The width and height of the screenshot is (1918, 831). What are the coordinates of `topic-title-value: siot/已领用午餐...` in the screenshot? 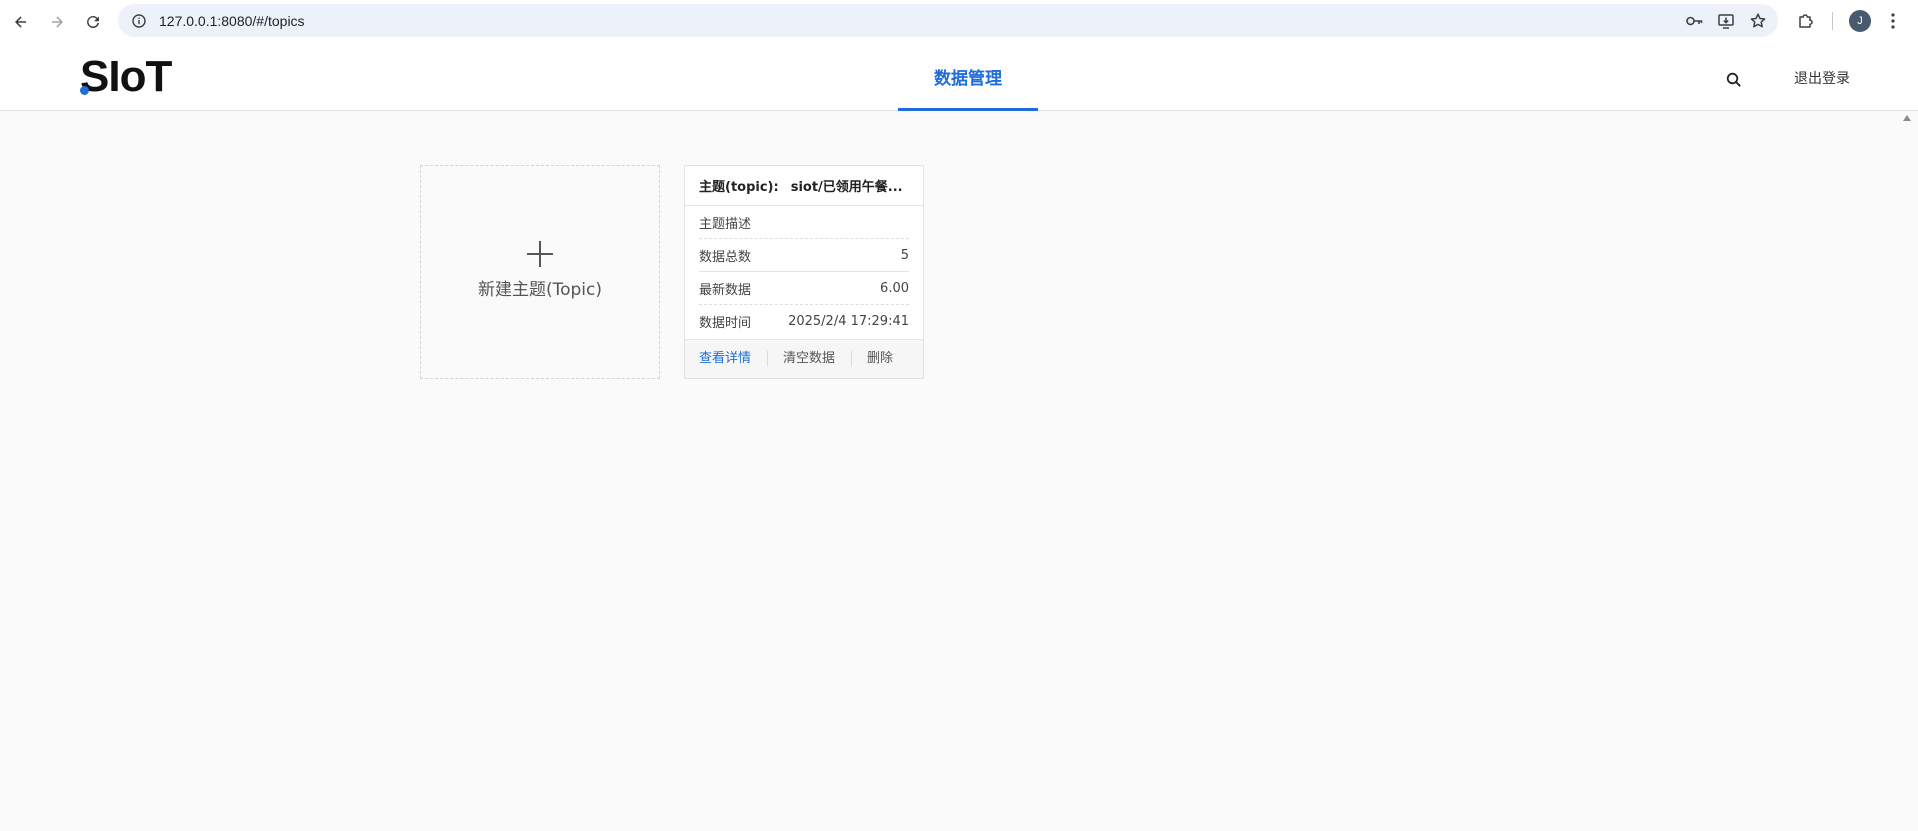 It's located at (846, 187).